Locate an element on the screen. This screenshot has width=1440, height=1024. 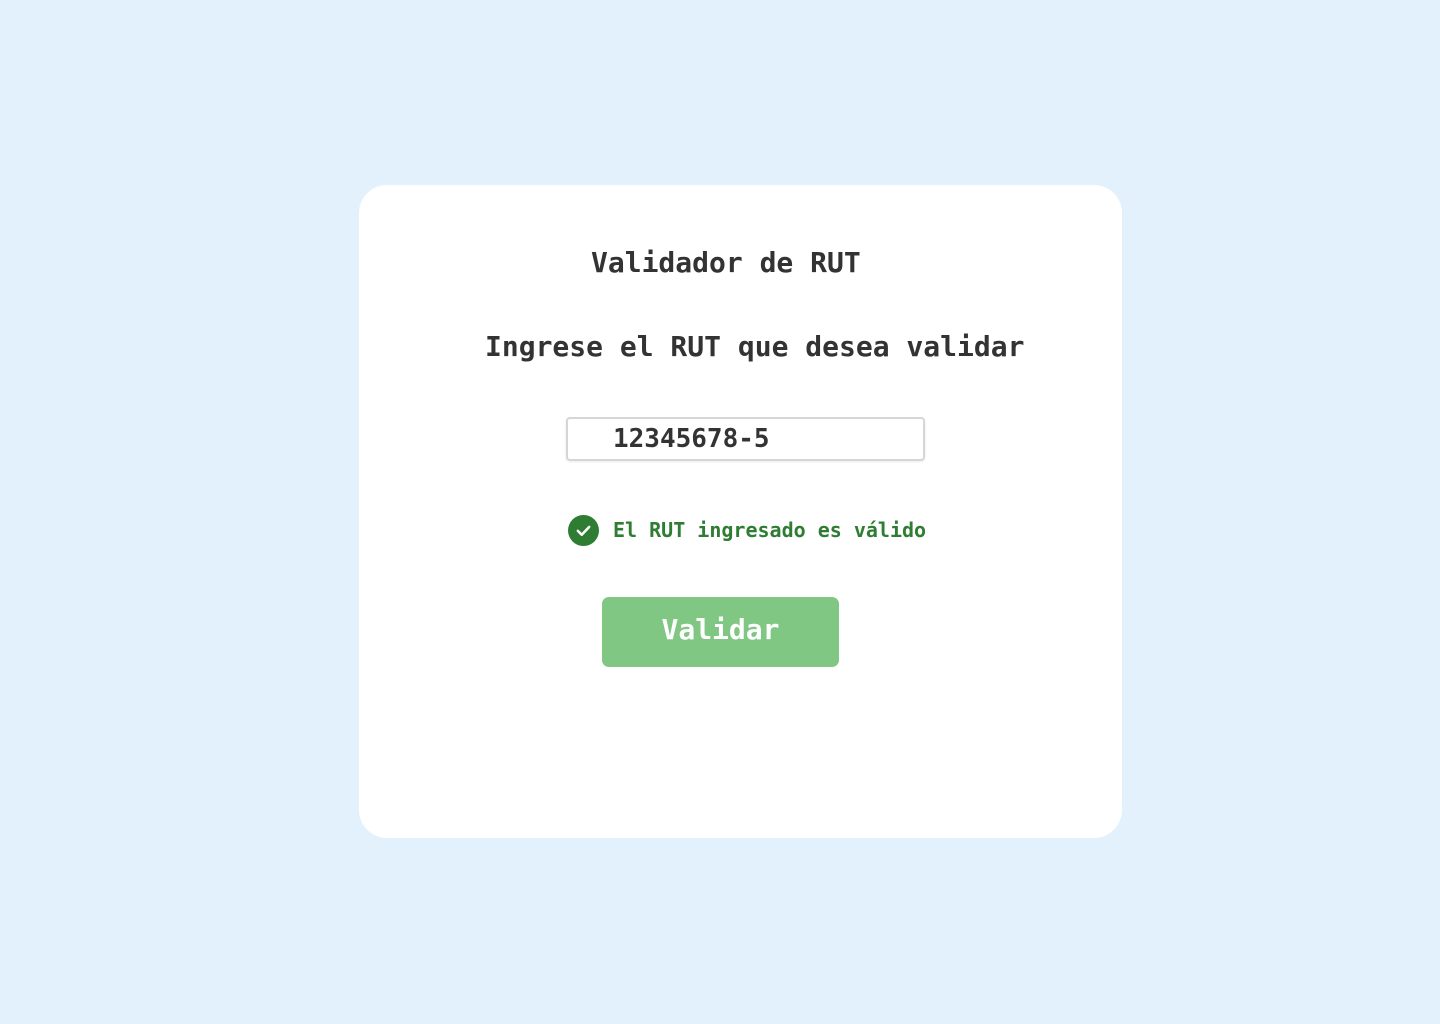
validation-status: El RUT ingresado es válido is located at coordinates (747, 530).